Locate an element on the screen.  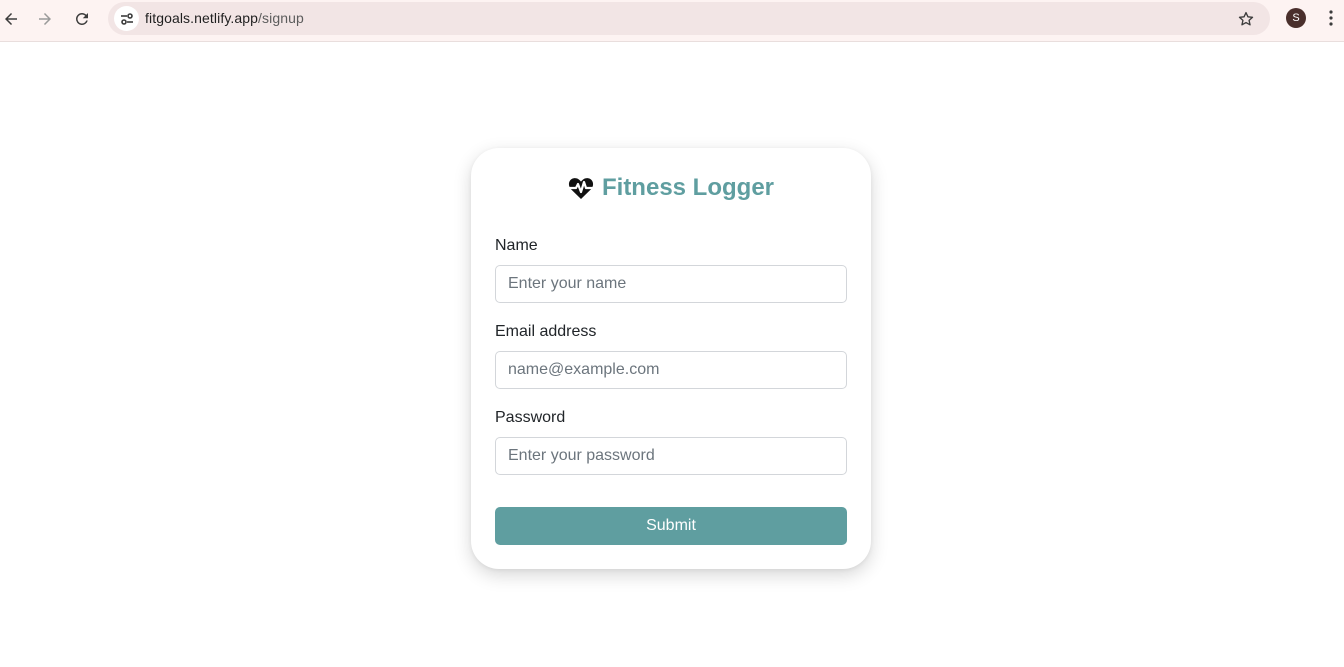
browser-toolbar: fitgoals.netlify.app/signup S is located at coordinates (672, 21).